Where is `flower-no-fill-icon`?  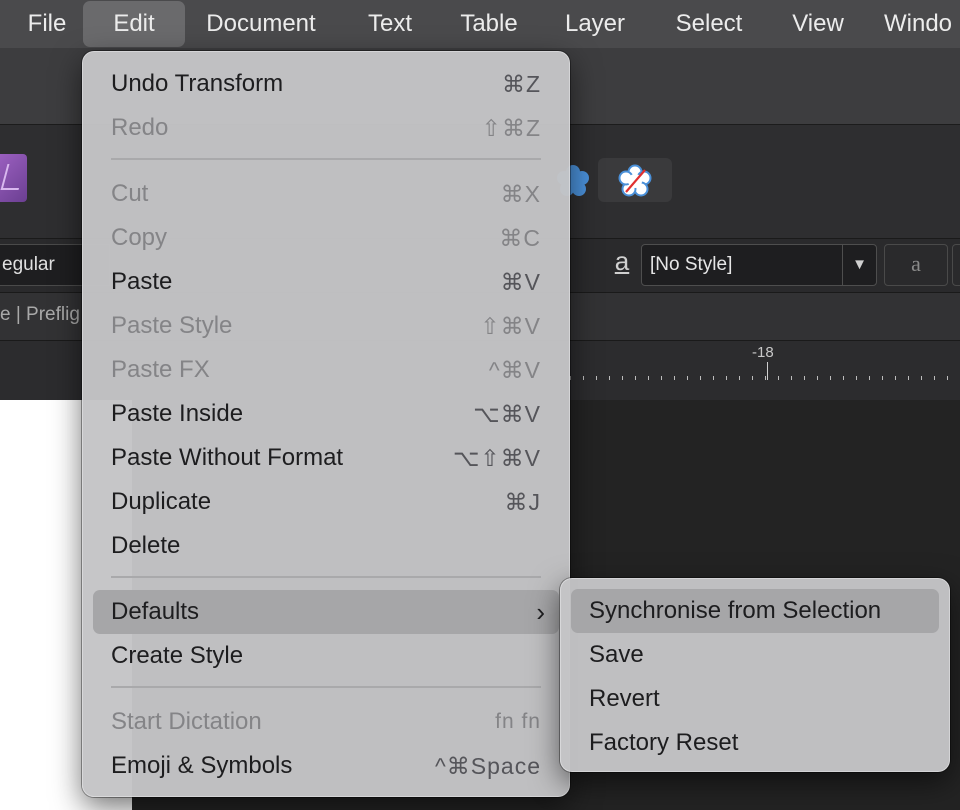 flower-no-fill-icon is located at coordinates (635, 181).